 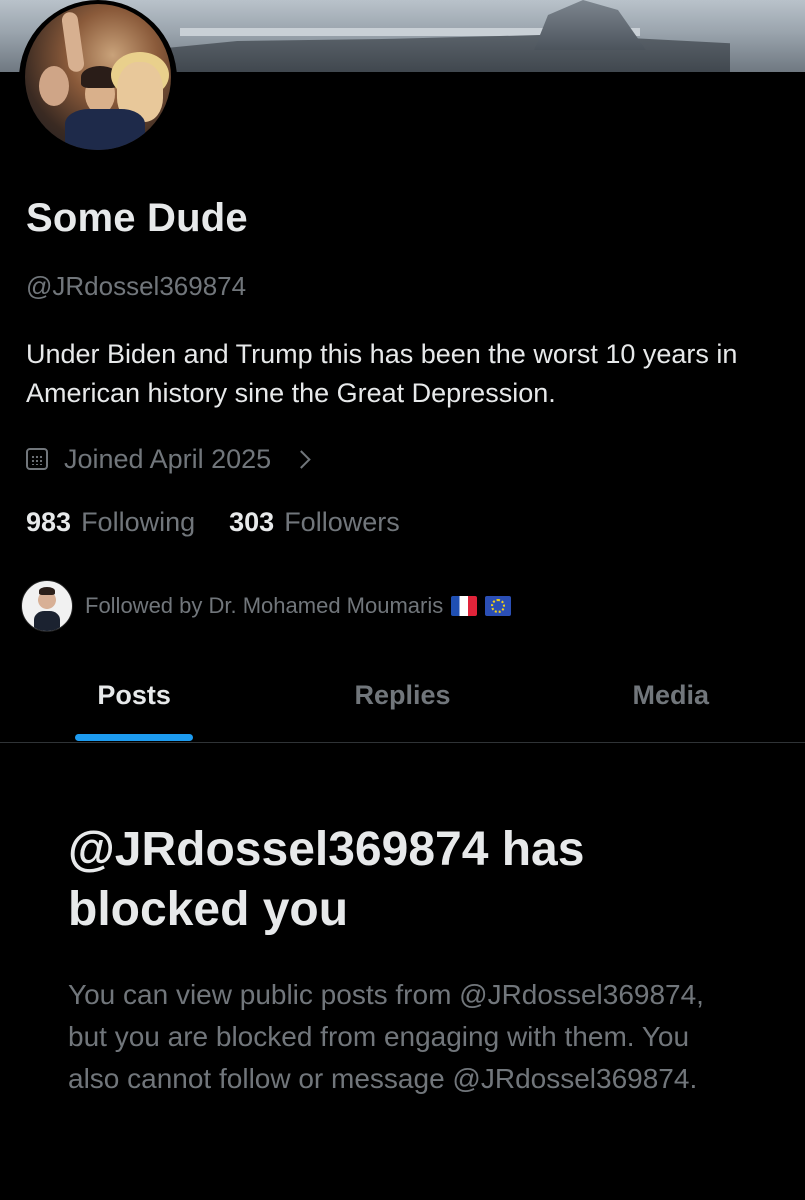 What do you see at coordinates (450, 53) in the screenshot?
I see `banner-ship-hull` at bounding box center [450, 53].